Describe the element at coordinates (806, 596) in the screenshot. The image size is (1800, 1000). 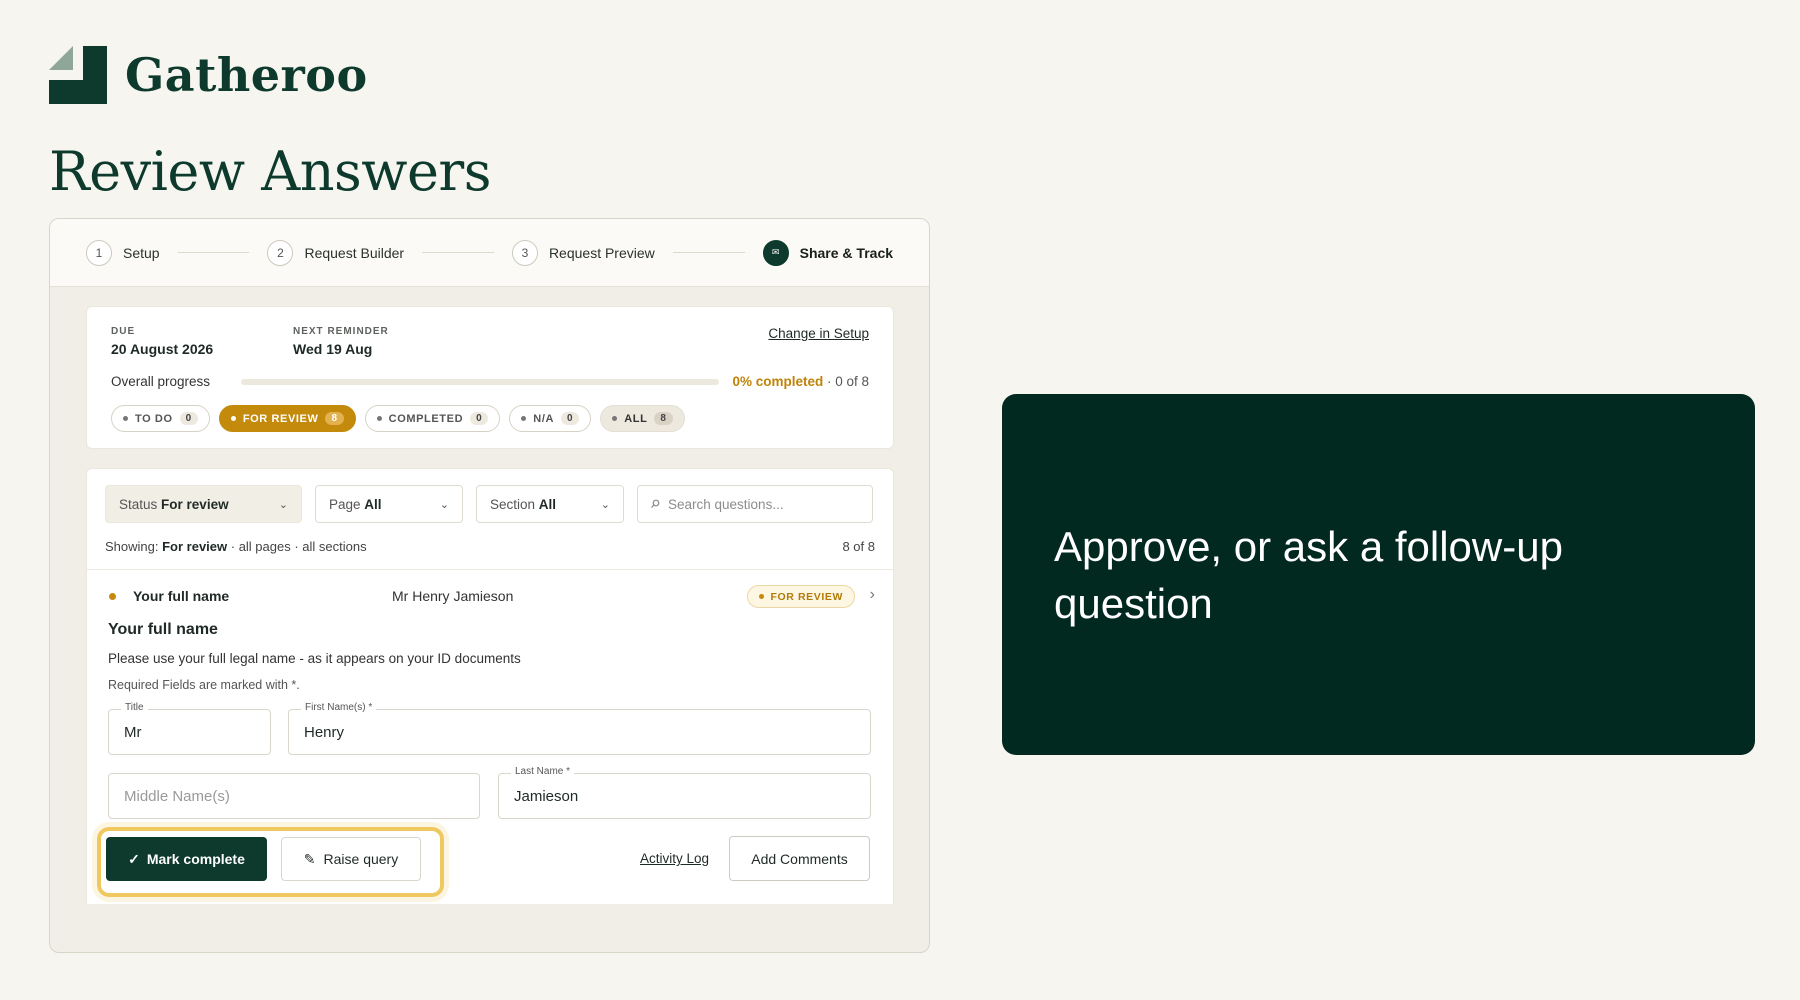
I see `status-badge-label: FOR REVIEW` at that location.